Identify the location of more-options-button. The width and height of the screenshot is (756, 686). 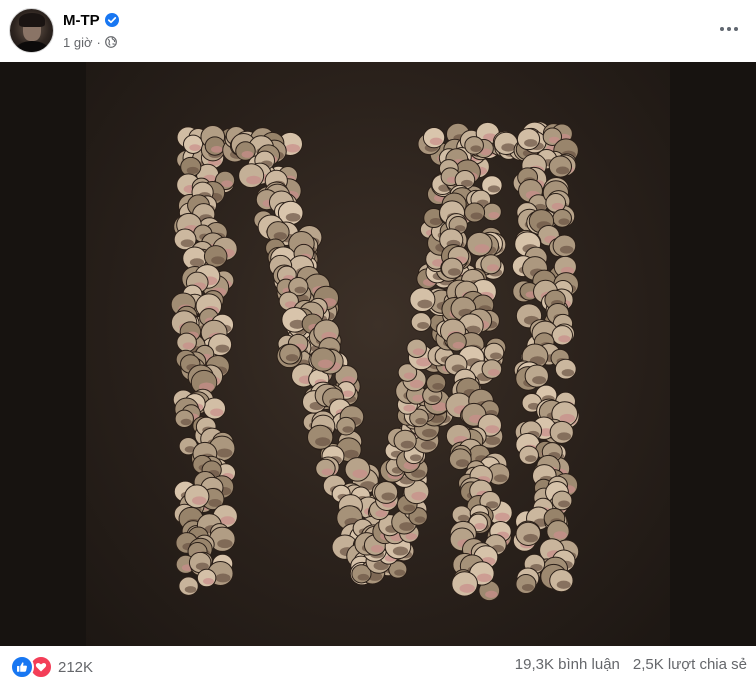
(729, 29).